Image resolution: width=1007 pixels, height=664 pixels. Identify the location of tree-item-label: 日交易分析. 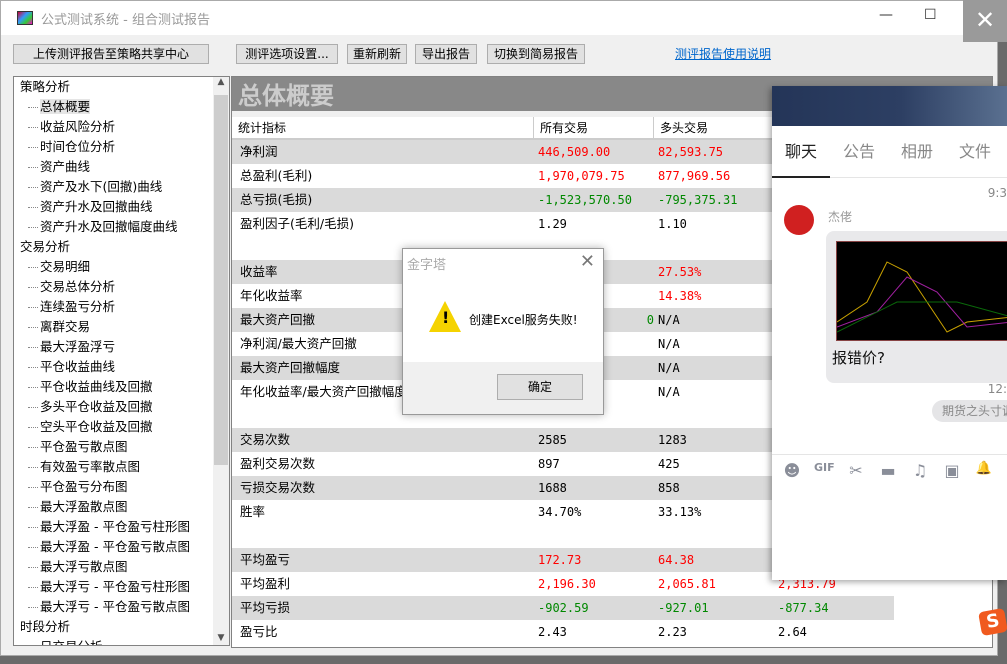
(71, 642).